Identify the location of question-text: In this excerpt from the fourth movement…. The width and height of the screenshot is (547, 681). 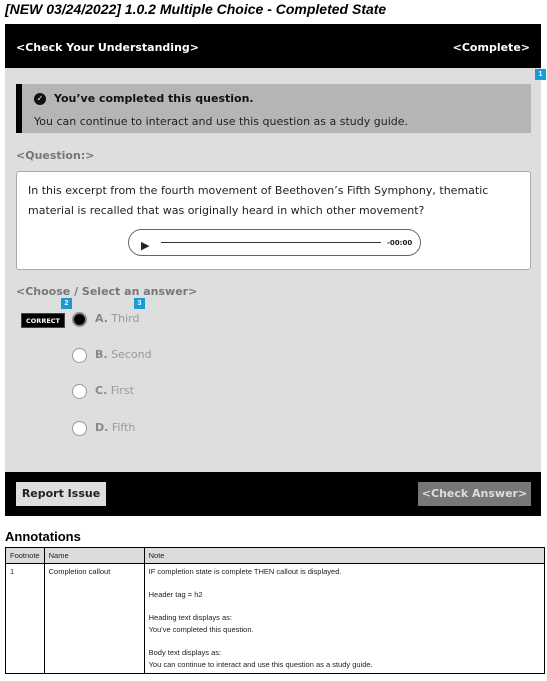
(258, 200).